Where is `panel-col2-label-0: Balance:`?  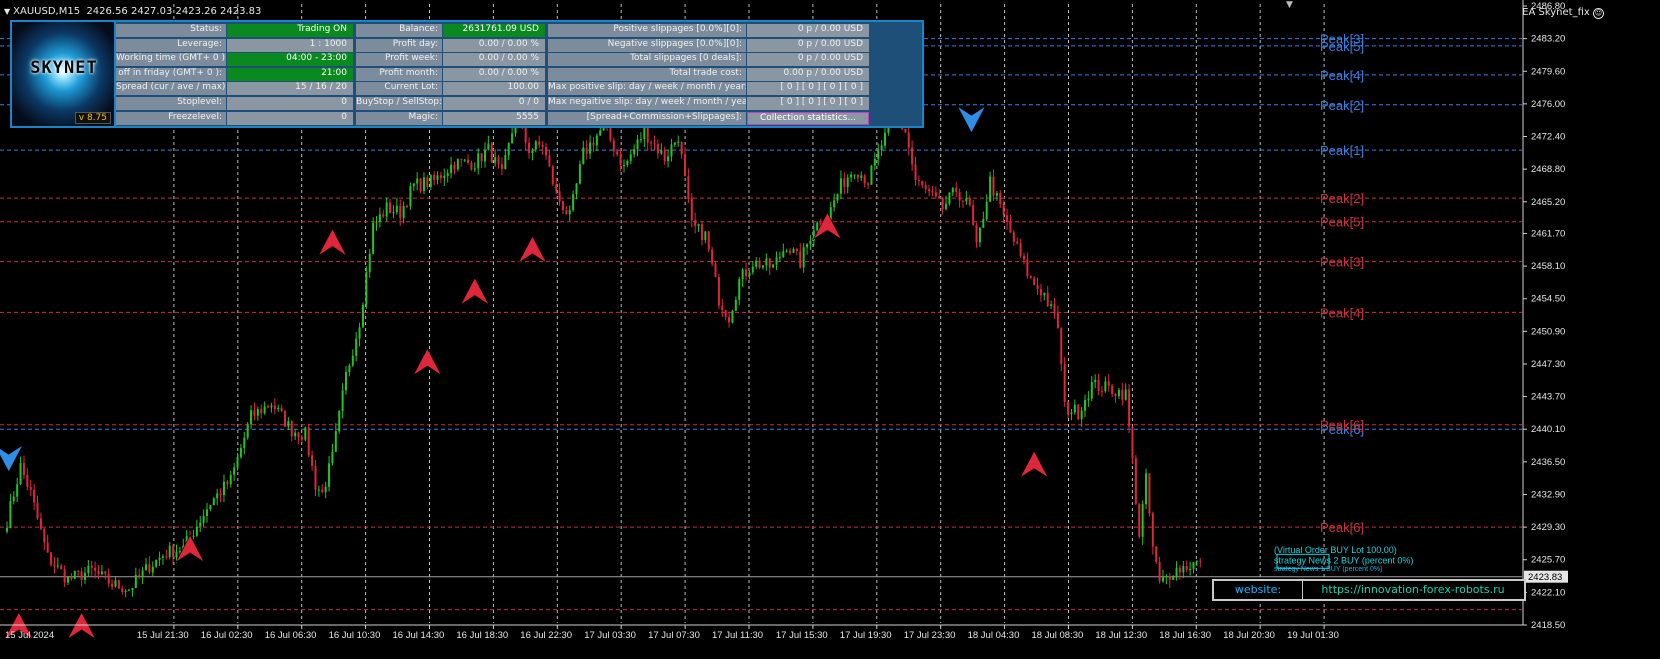
panel-col2-label-0: Balance: is located at coordinates (399, 30).